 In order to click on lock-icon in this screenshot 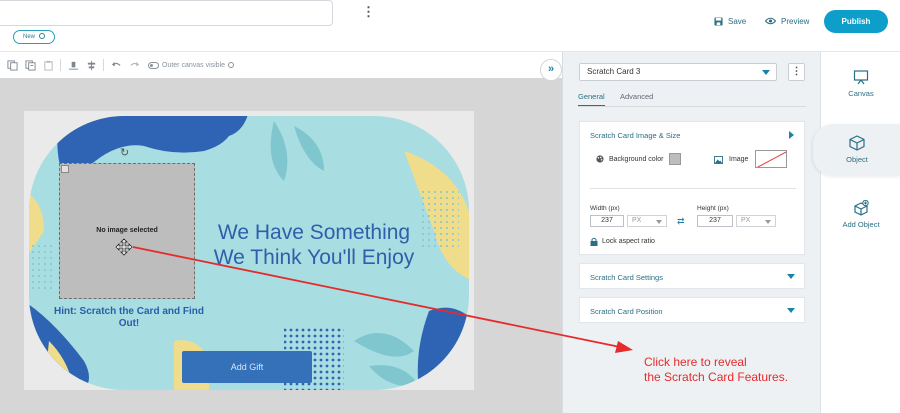, I will do `click(594, 241)`.